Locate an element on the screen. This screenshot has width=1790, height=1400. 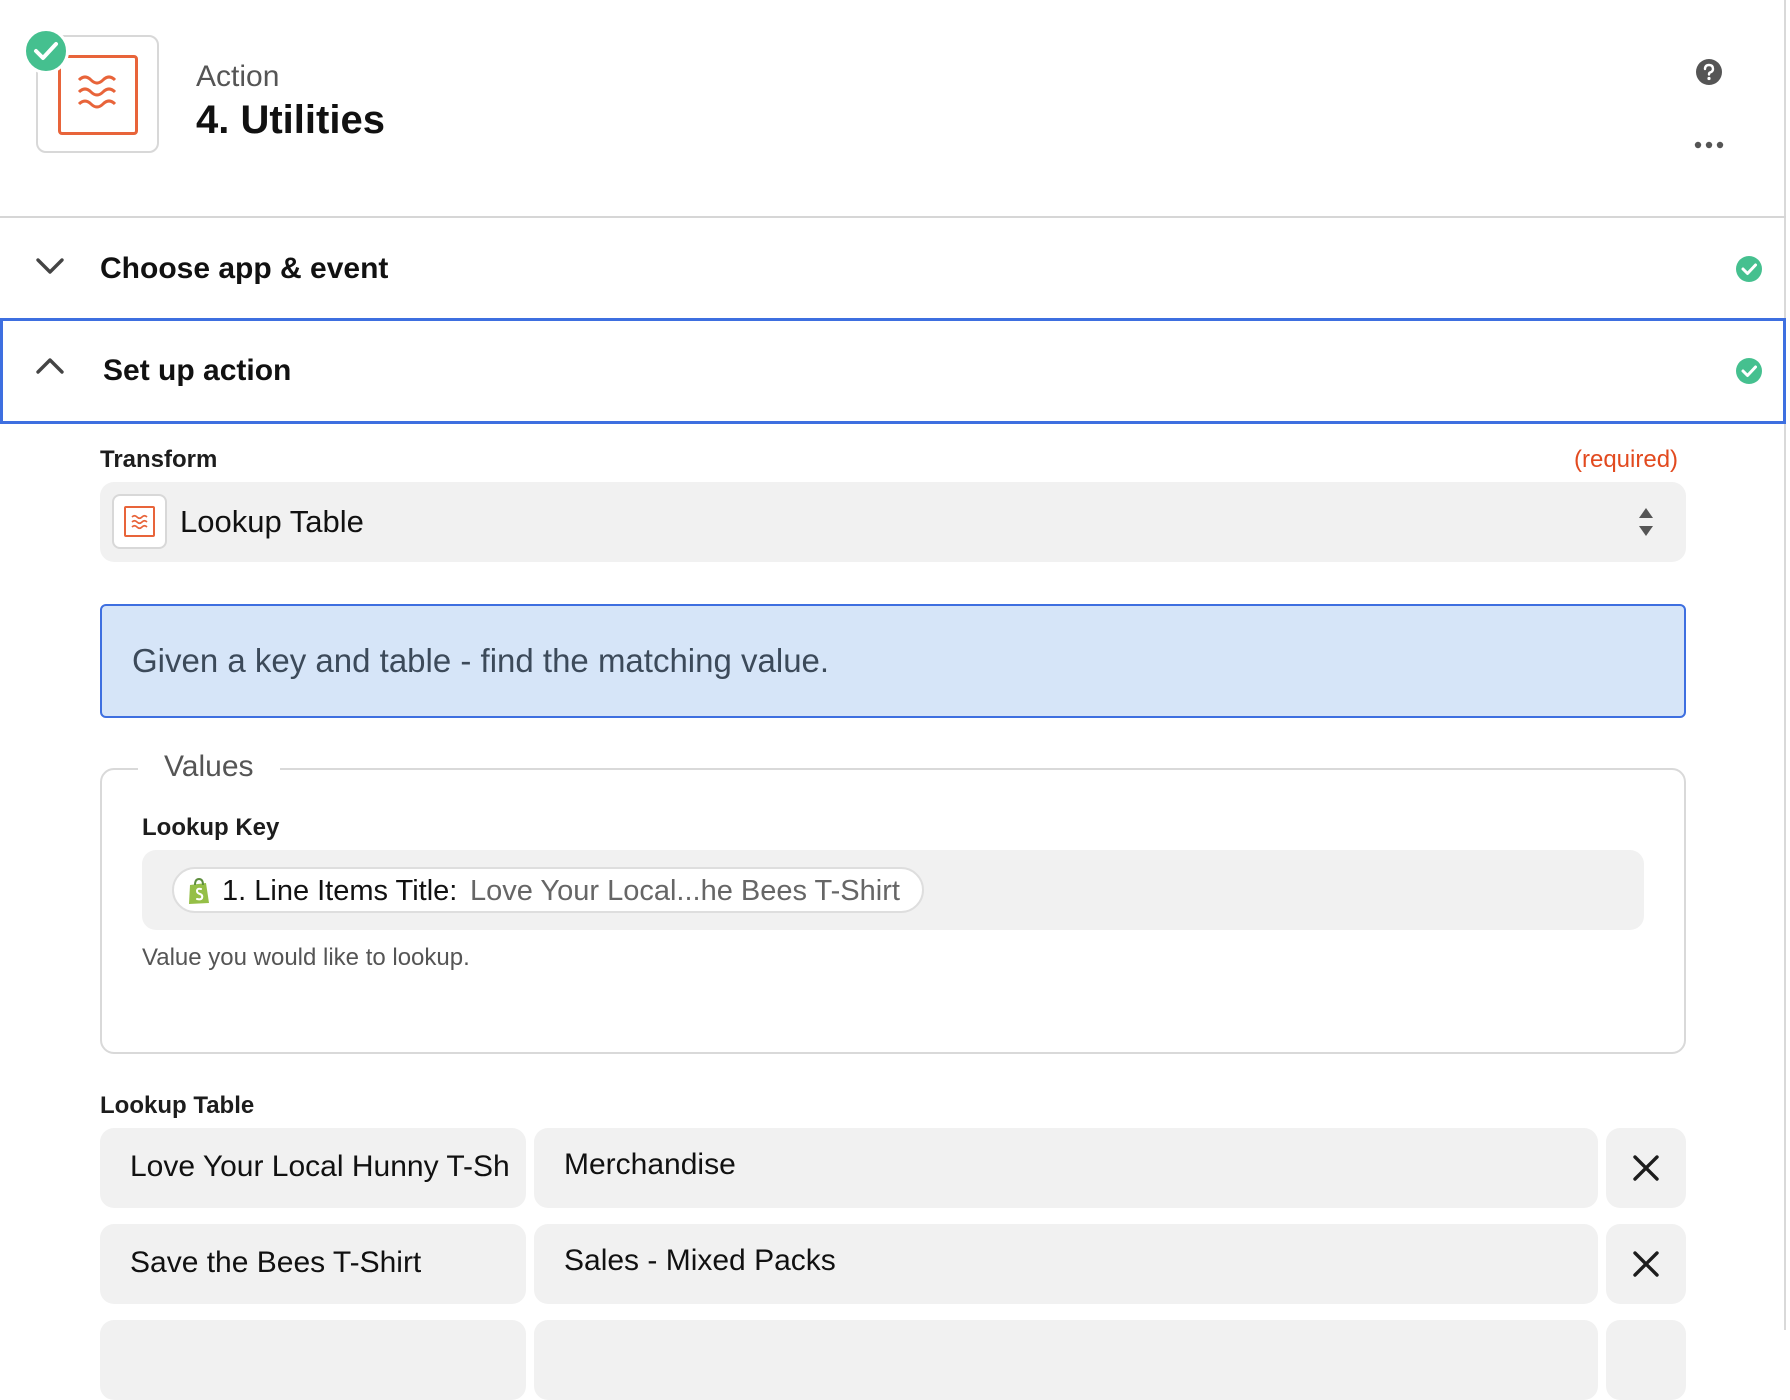
values-legend: Values is located at coordinates (209, 767).